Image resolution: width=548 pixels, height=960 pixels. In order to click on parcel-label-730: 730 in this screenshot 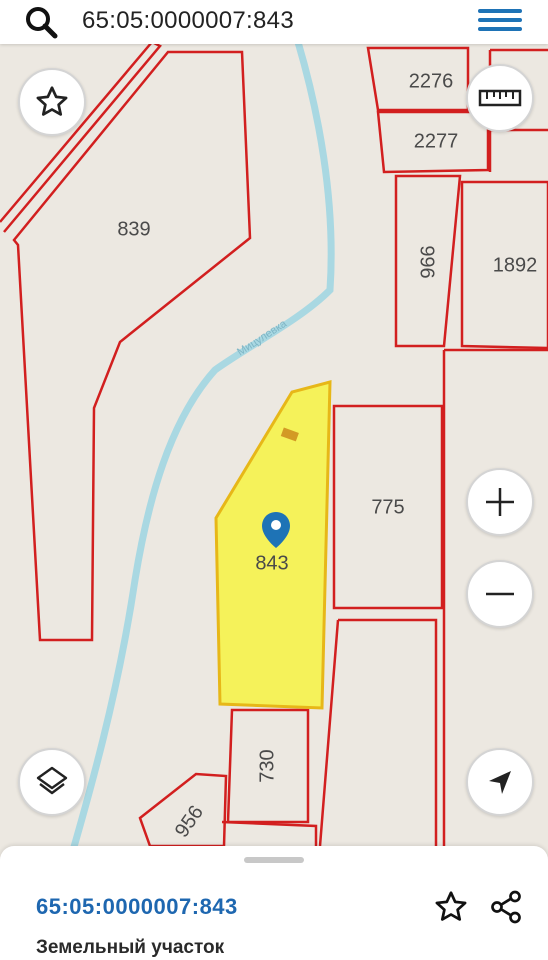, I will do `click(267, 765)`.